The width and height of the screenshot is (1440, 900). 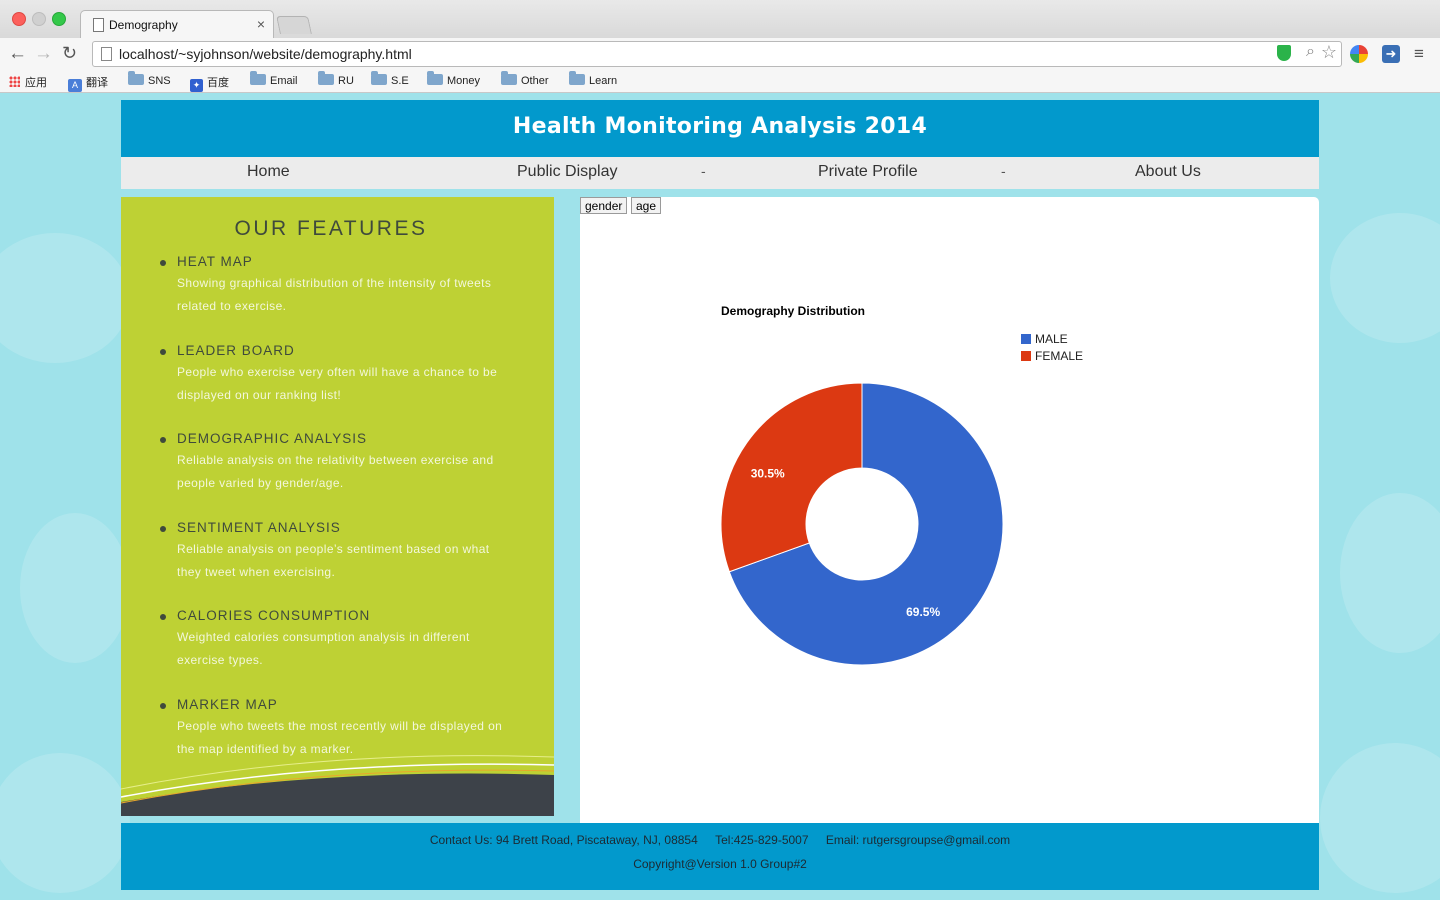 What do you see at coordinates (1359, 54) in the screenshot?
I see `extension-icon` at bounding box center [1359, 54].